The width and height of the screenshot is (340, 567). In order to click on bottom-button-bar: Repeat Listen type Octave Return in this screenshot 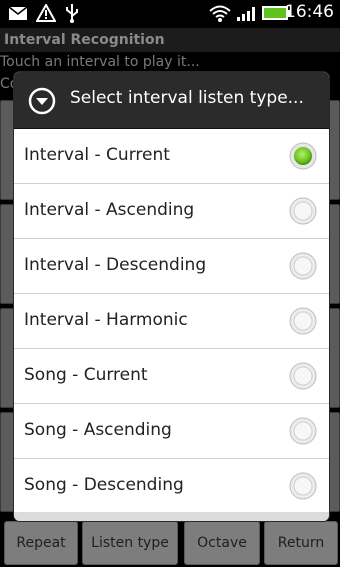, I will do `click(170, 542)`.